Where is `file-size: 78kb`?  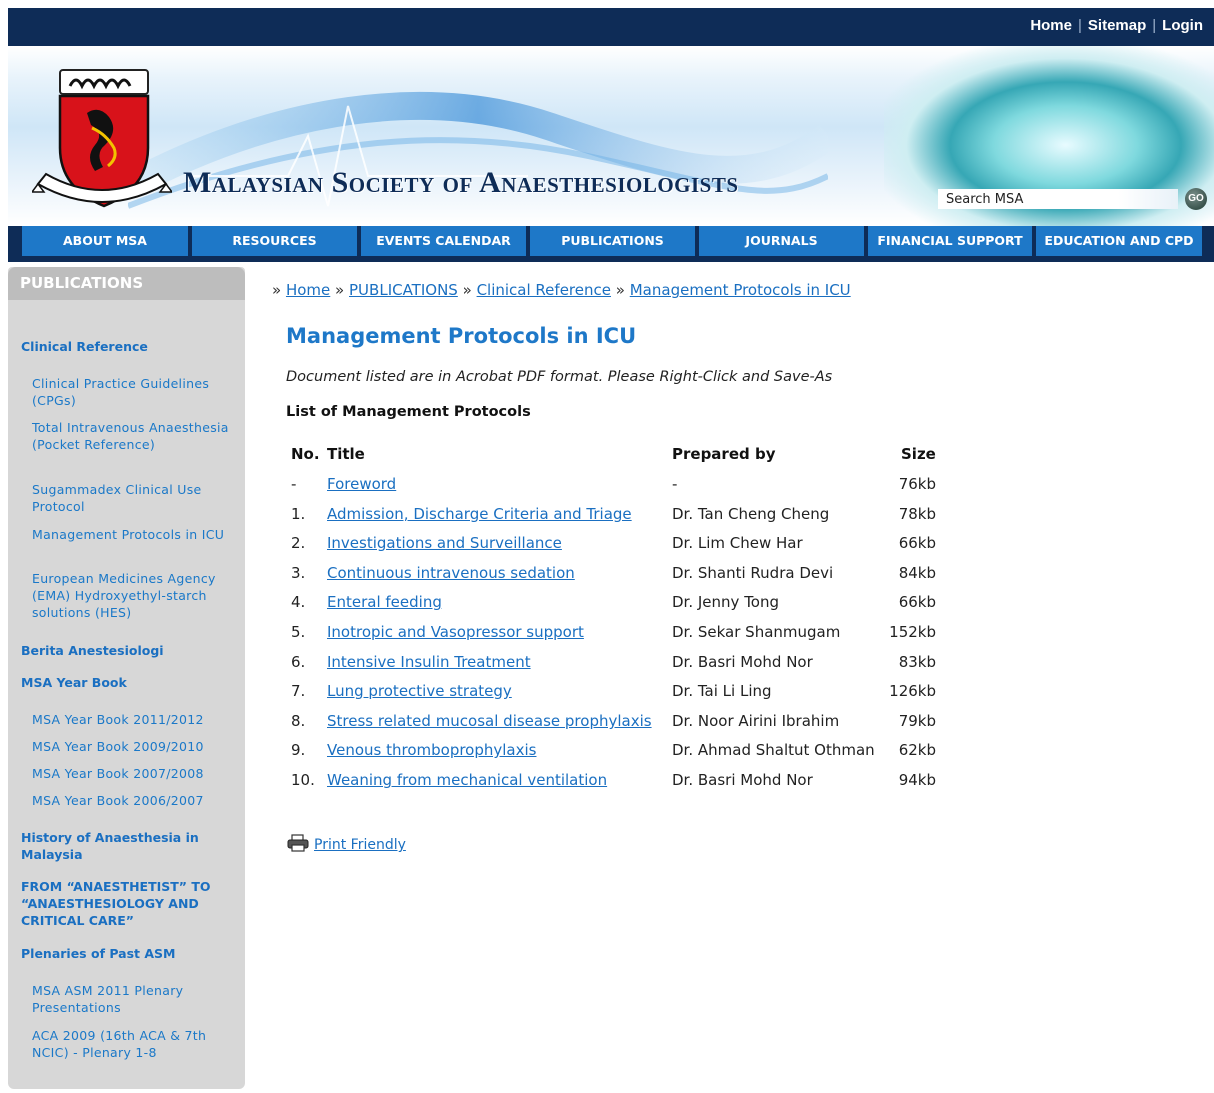 file-size: 78kb is located at coordinates (917, 514).